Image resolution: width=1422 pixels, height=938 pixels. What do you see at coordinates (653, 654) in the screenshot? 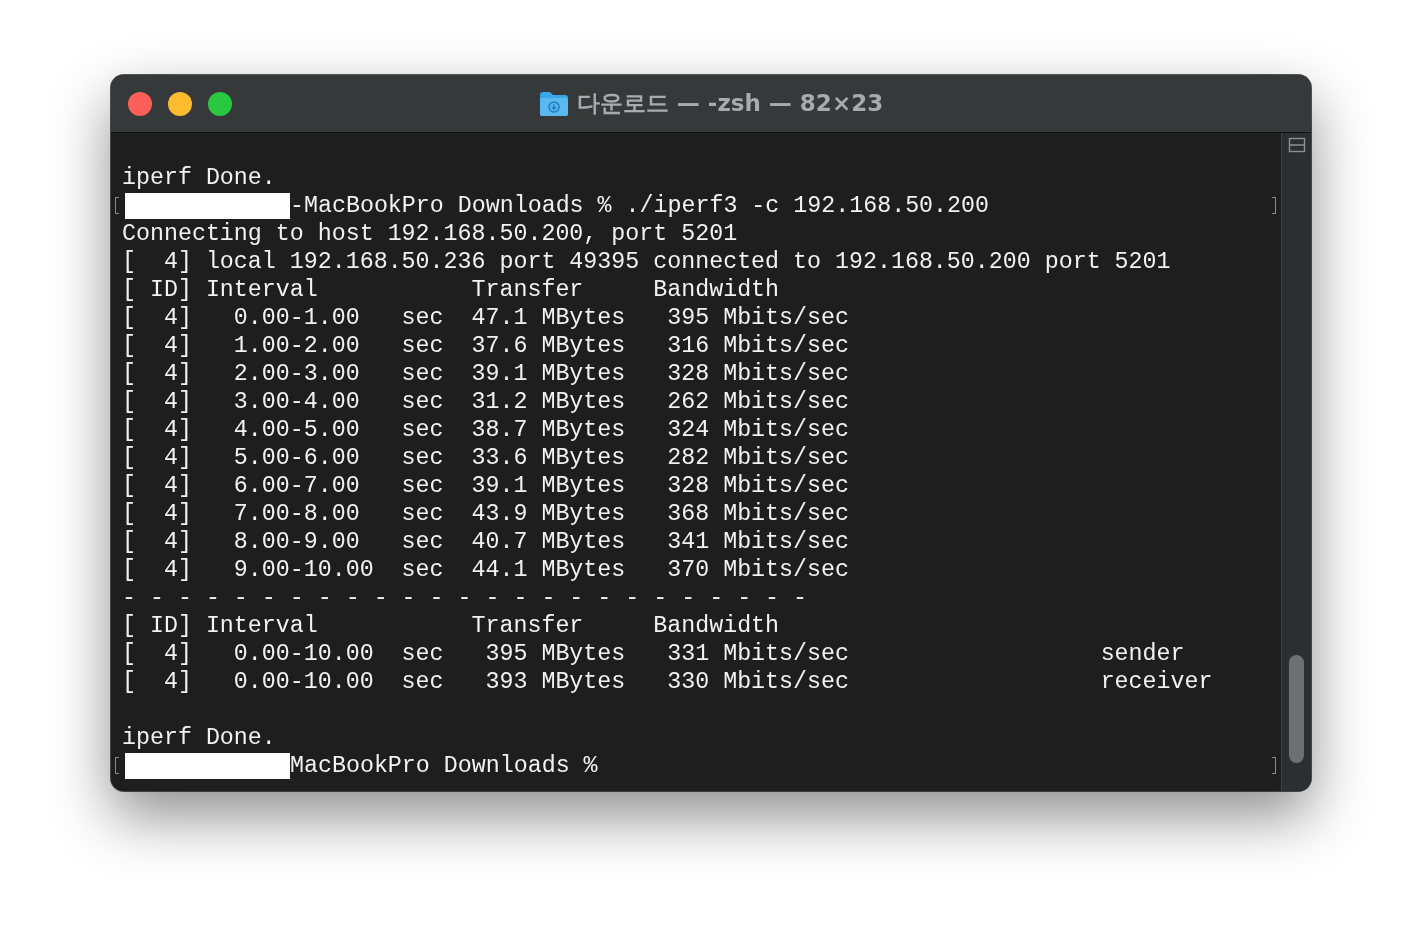
I see `terminal-line: [ 4] 0.00-10.00 sec 395 MBytes 331 Mbits/sec sender` at bounding box center [653, 654].